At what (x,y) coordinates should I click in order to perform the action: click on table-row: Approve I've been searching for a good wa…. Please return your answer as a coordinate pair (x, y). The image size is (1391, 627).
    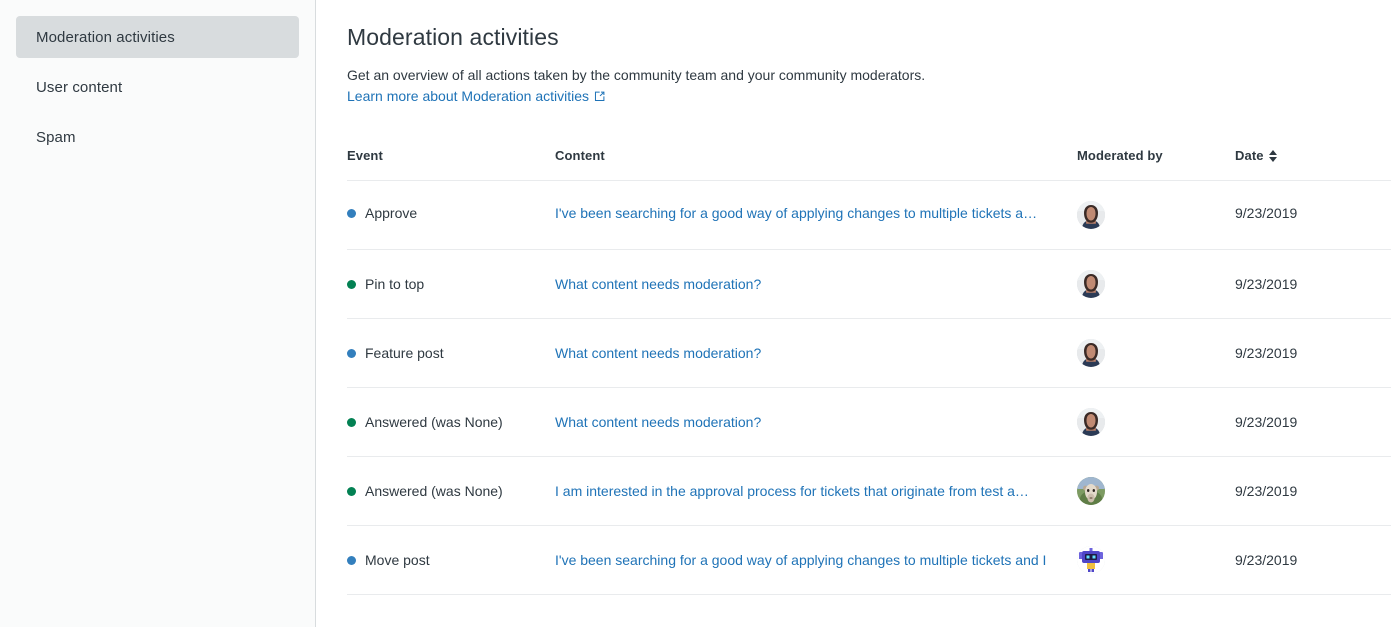
    Looking at the image, I should click on (869, 215).